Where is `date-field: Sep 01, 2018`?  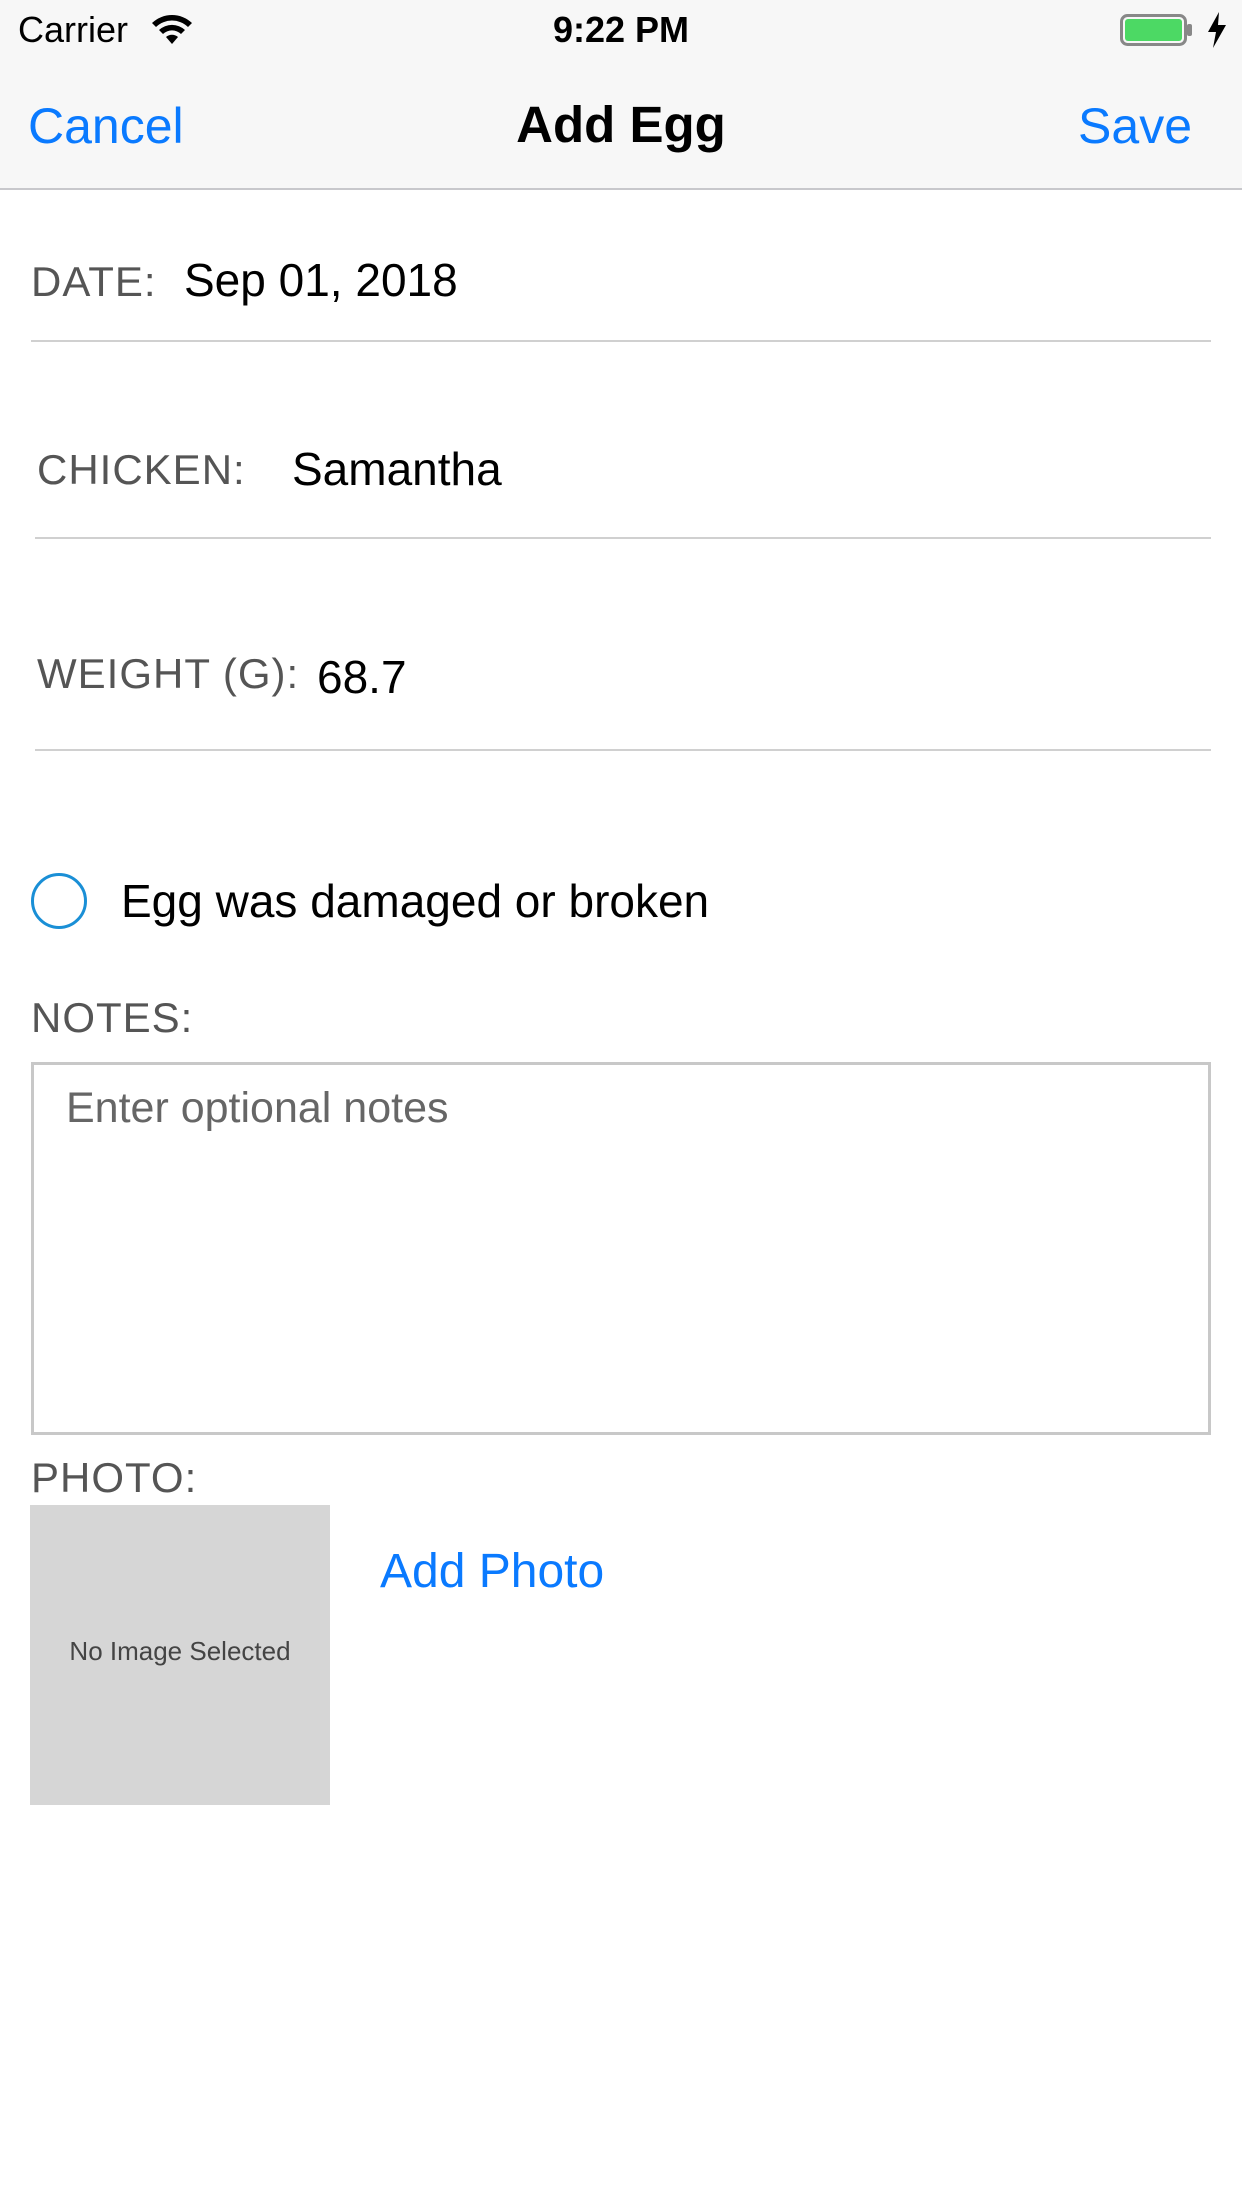 date-field: Sep 01, 2018 is located at coordinates (321, 280).